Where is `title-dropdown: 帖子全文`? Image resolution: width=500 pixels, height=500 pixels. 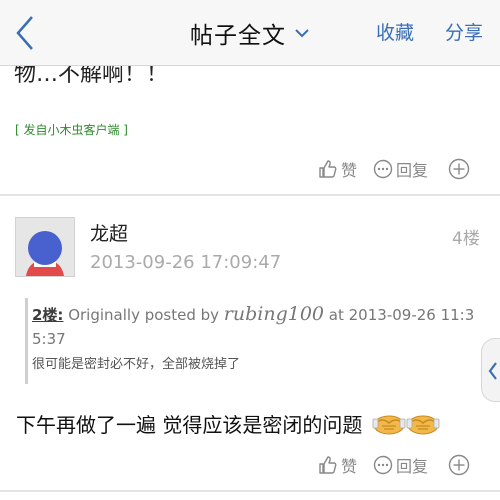
title-dropdown: 帖子全文 is located at coordinates (250, 33).